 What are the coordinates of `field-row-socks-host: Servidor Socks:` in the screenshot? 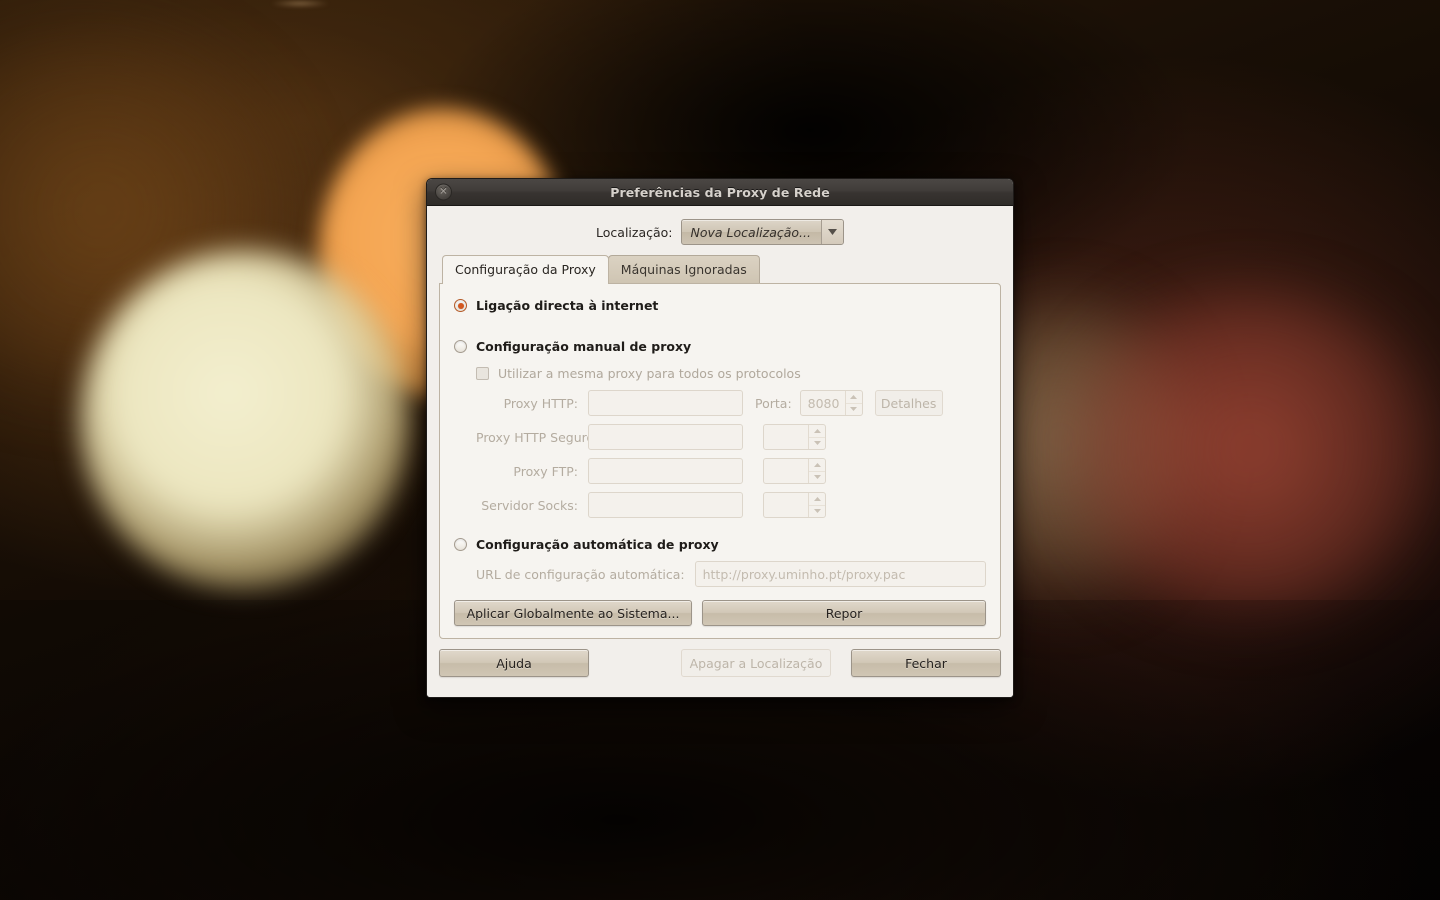 It's located at (731, 505).